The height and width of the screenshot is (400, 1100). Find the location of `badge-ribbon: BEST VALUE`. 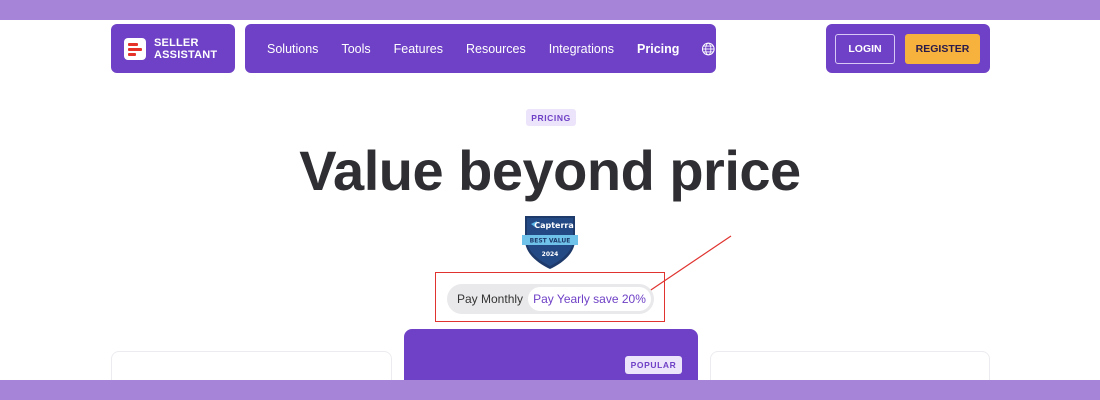

badge-ribbon: BEST VALUE is located at coordinates (550, 241).